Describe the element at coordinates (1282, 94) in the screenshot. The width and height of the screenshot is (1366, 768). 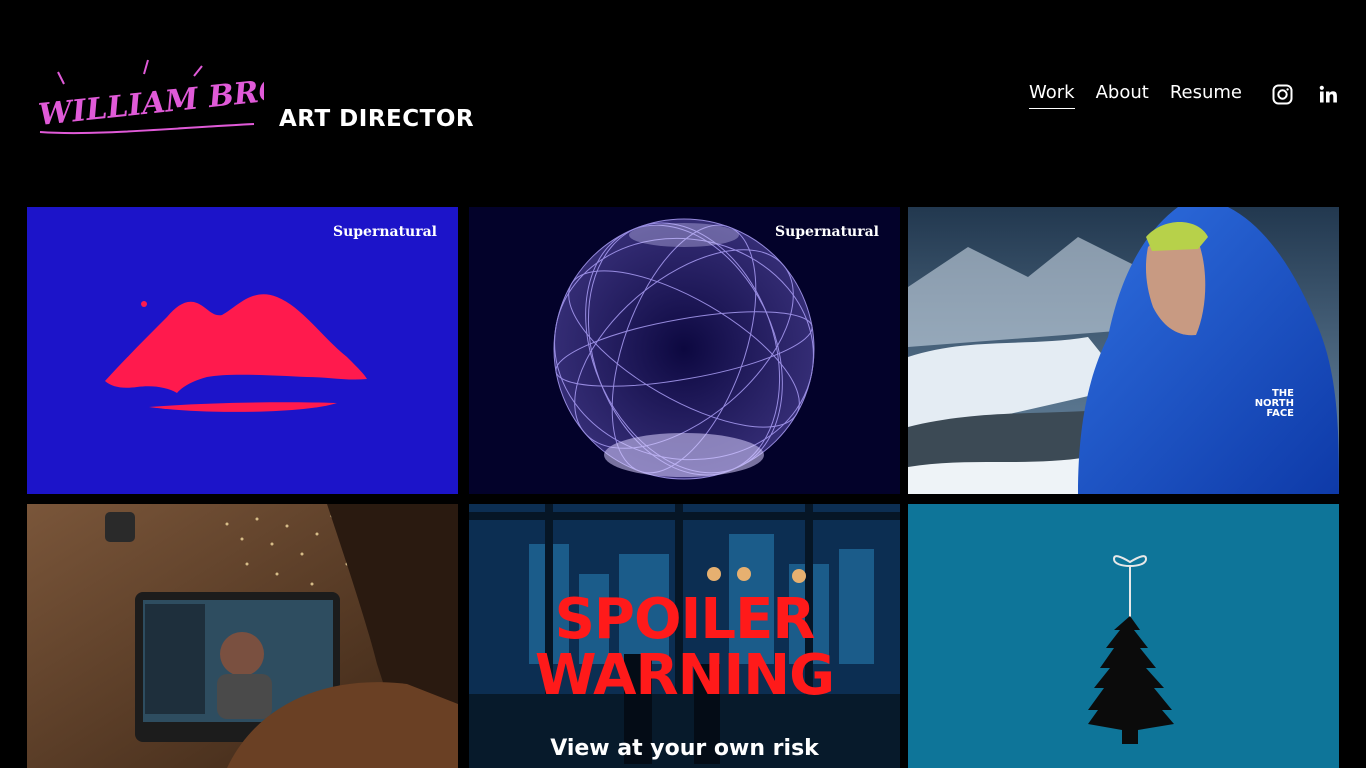
I see `instagram-icon` at that location.